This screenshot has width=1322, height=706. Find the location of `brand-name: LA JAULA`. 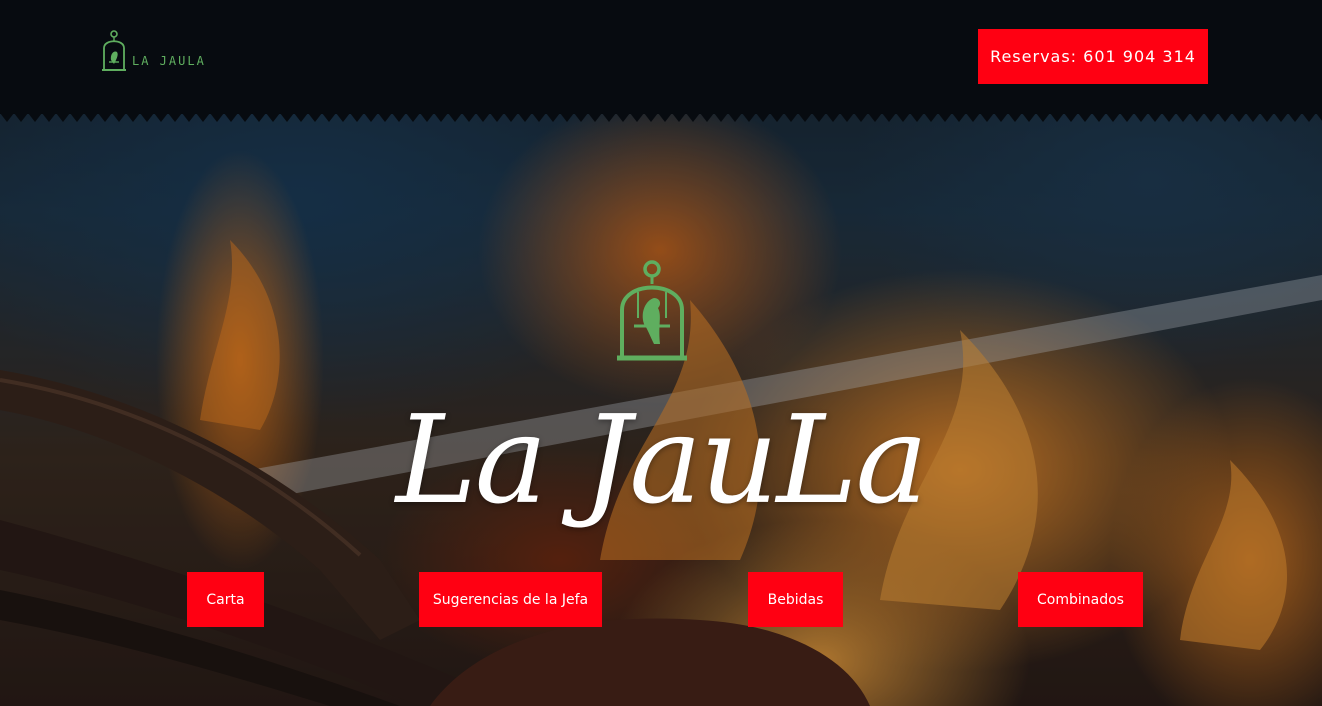

brand-name: LA JAULA is located at coordinates (169, 60).